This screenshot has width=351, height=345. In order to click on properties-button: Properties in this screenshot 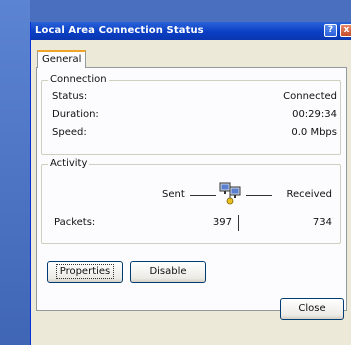, I will do `click(85, 272)`.